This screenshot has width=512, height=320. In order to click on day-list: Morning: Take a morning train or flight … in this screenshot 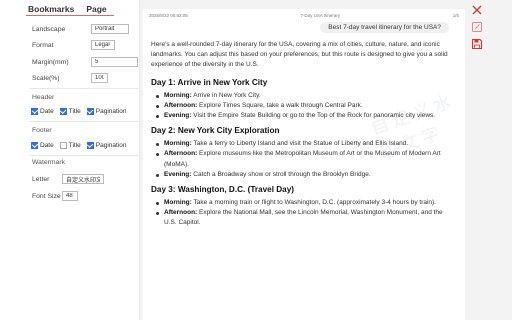, I will do `click(304, 213)`.